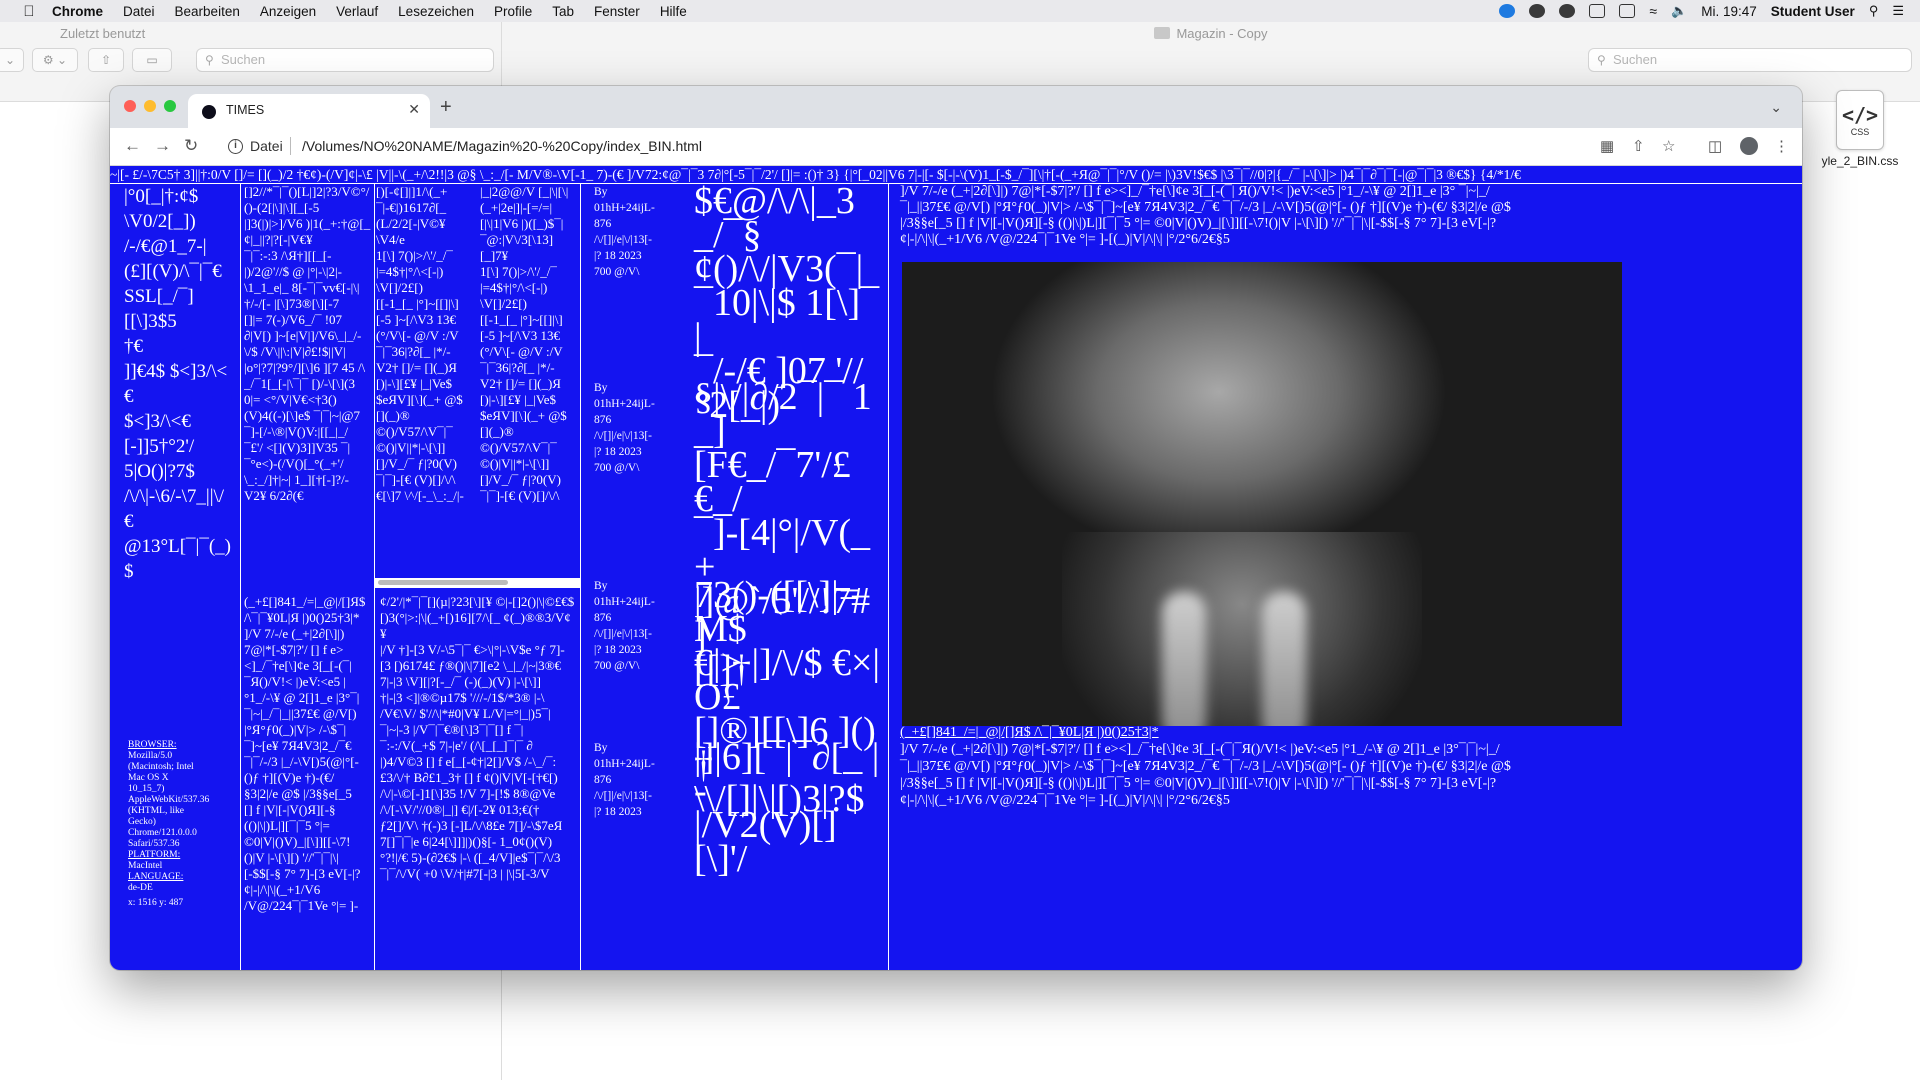  I want to click on new-tab-button: +, so click(446, 107).